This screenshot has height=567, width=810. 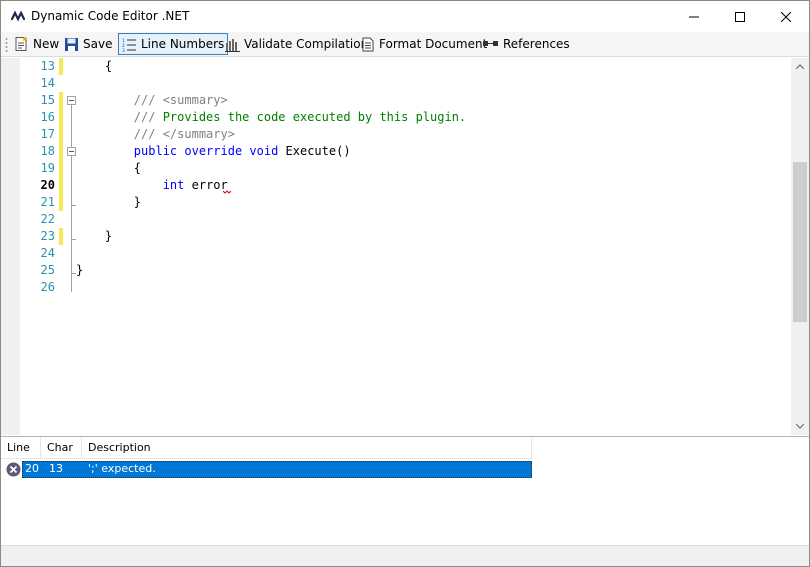 I want to click on scroll-down-button, so click(x=800, y=426).